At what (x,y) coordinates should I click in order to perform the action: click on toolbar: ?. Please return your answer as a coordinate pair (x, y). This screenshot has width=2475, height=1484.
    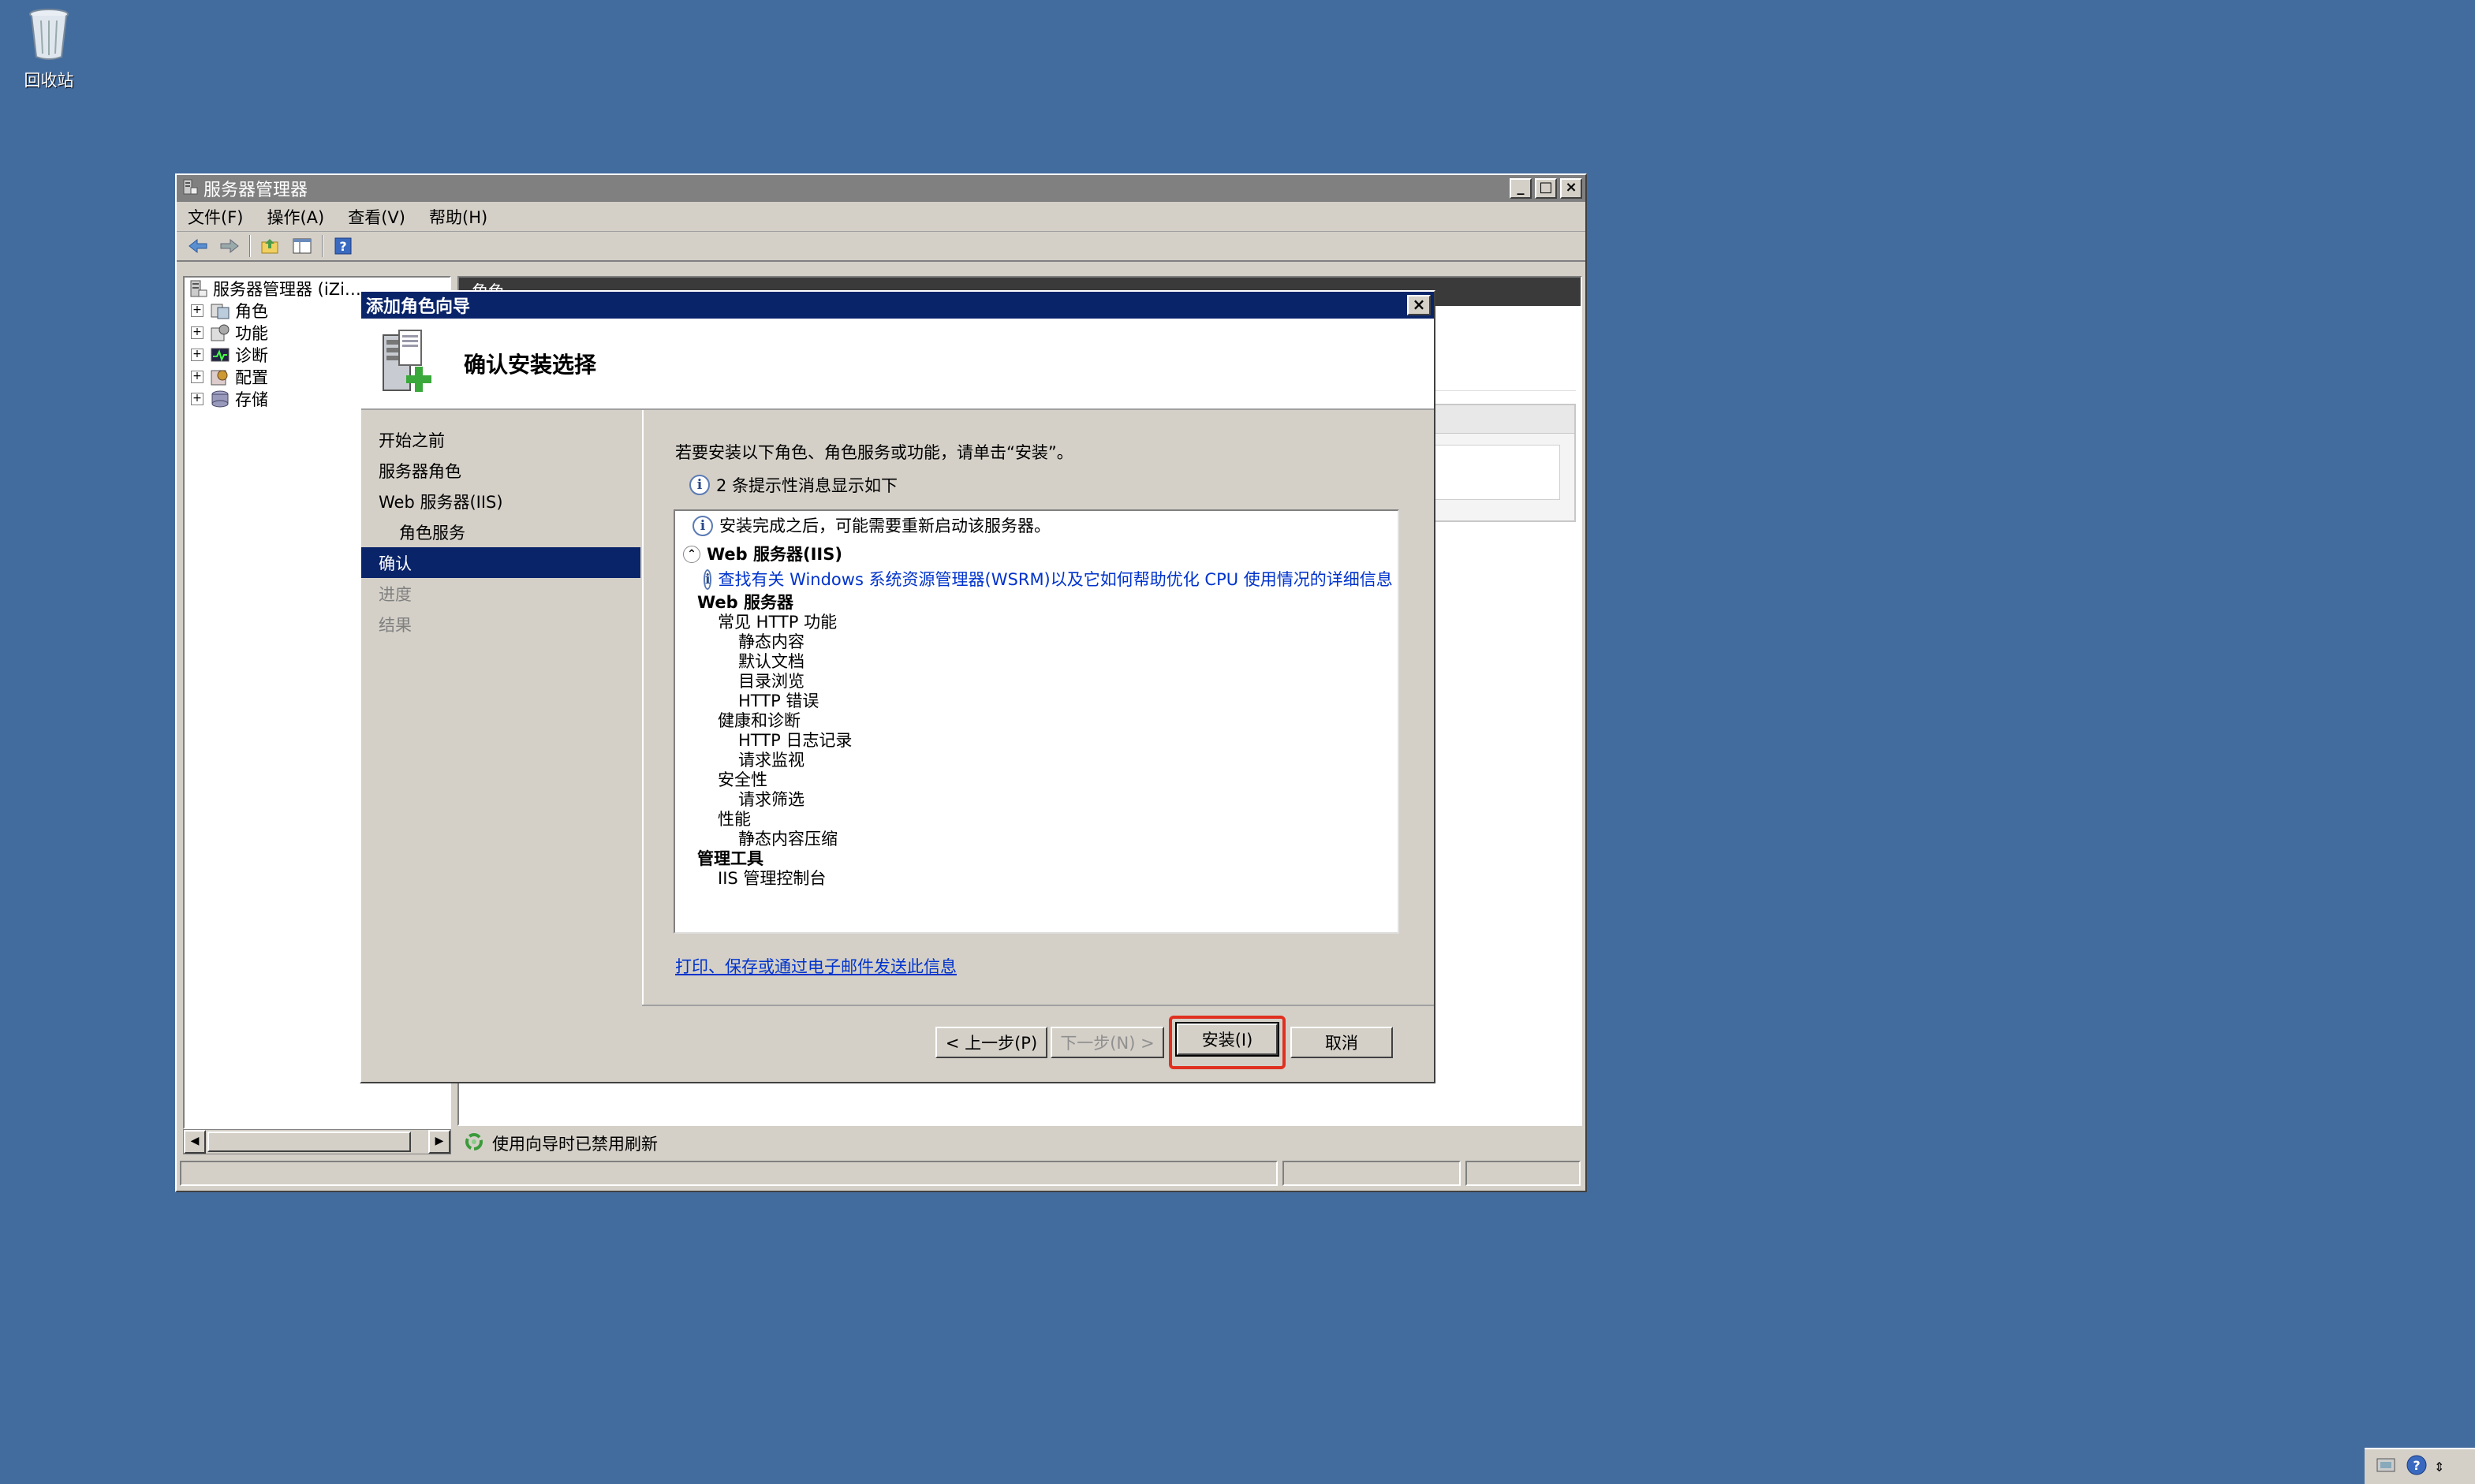
    Looking at the image, I should click on (881, 247).